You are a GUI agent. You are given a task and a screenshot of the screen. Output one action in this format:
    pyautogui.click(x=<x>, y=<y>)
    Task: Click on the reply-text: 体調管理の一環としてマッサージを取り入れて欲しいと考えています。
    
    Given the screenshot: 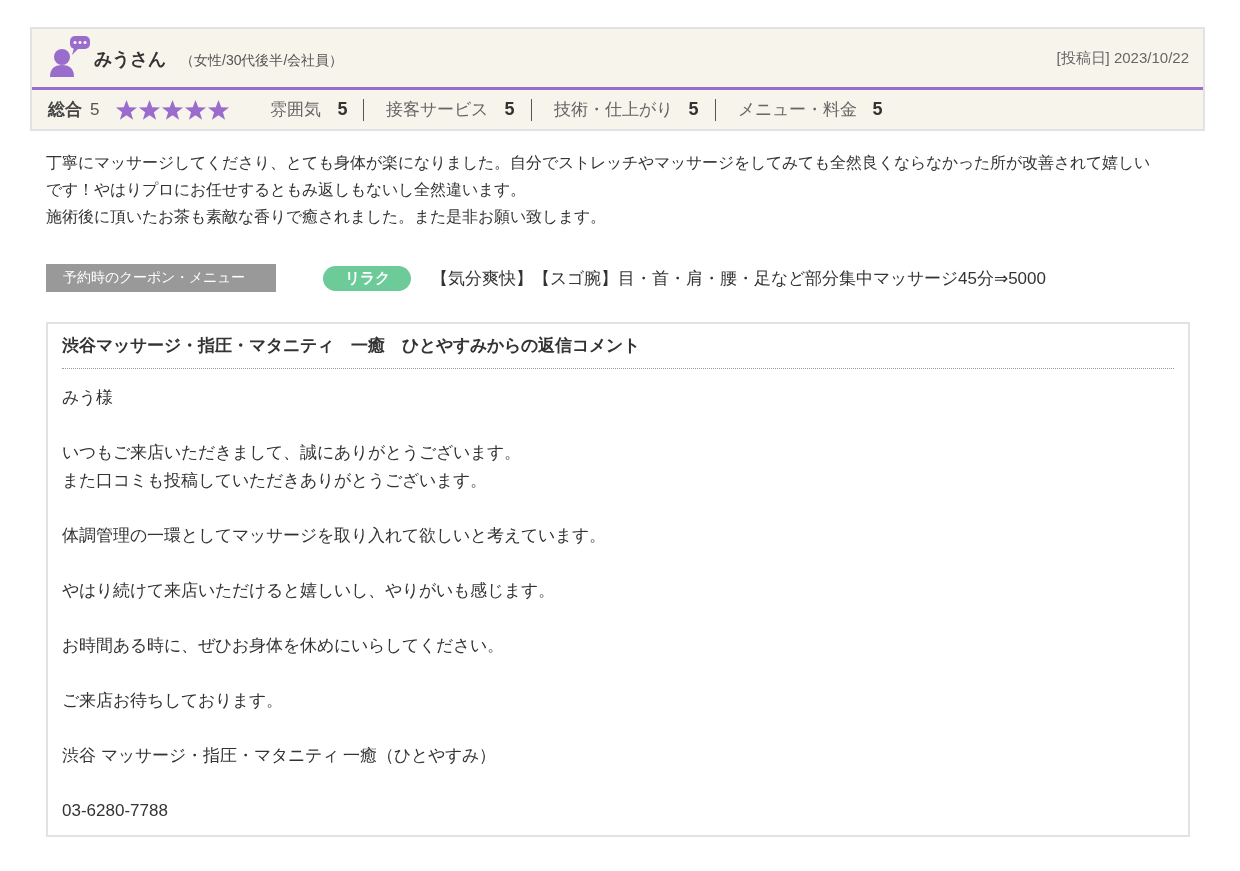 What is the action you would take?
    pyautogui.click(x=334, y=536)
    